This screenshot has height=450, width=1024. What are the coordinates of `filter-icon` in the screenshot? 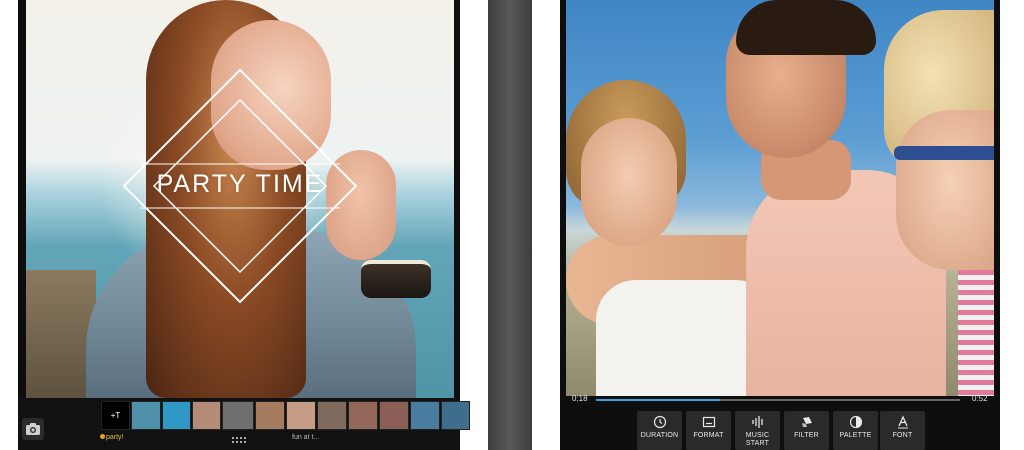 It's located at (806, 422).